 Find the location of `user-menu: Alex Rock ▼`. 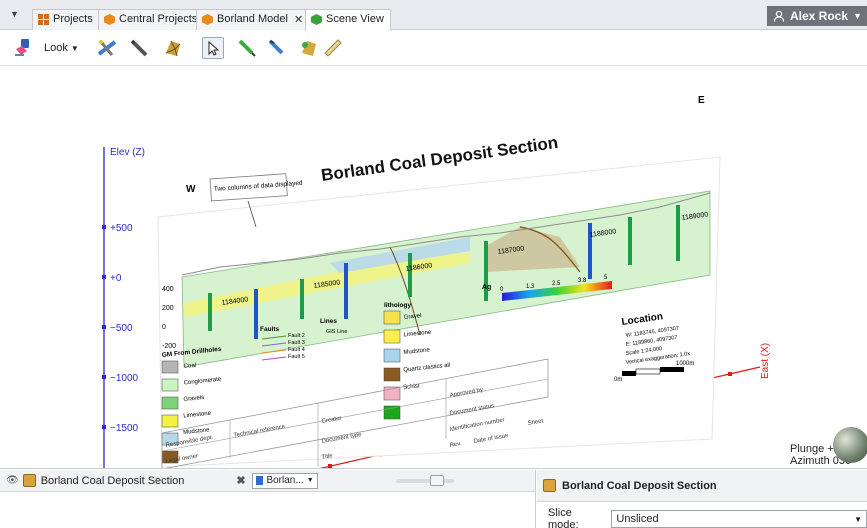

user-menu: Alex Rock ▼ is located at coordinates (817, 16).